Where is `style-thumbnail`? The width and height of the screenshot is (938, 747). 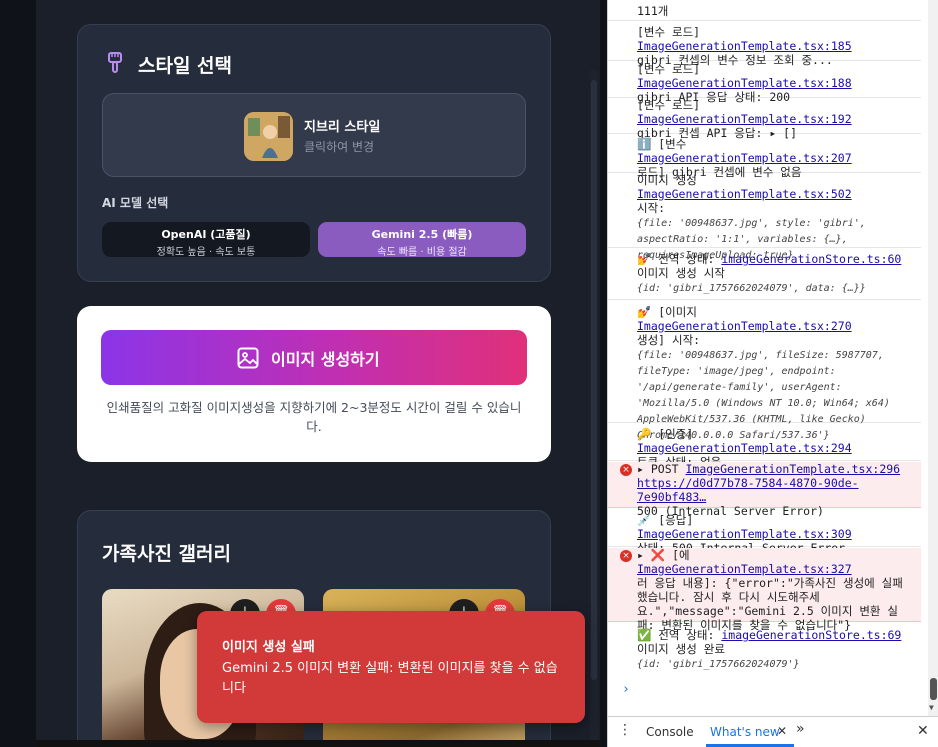
style-thumbnail is located at coordinates (268, 136).